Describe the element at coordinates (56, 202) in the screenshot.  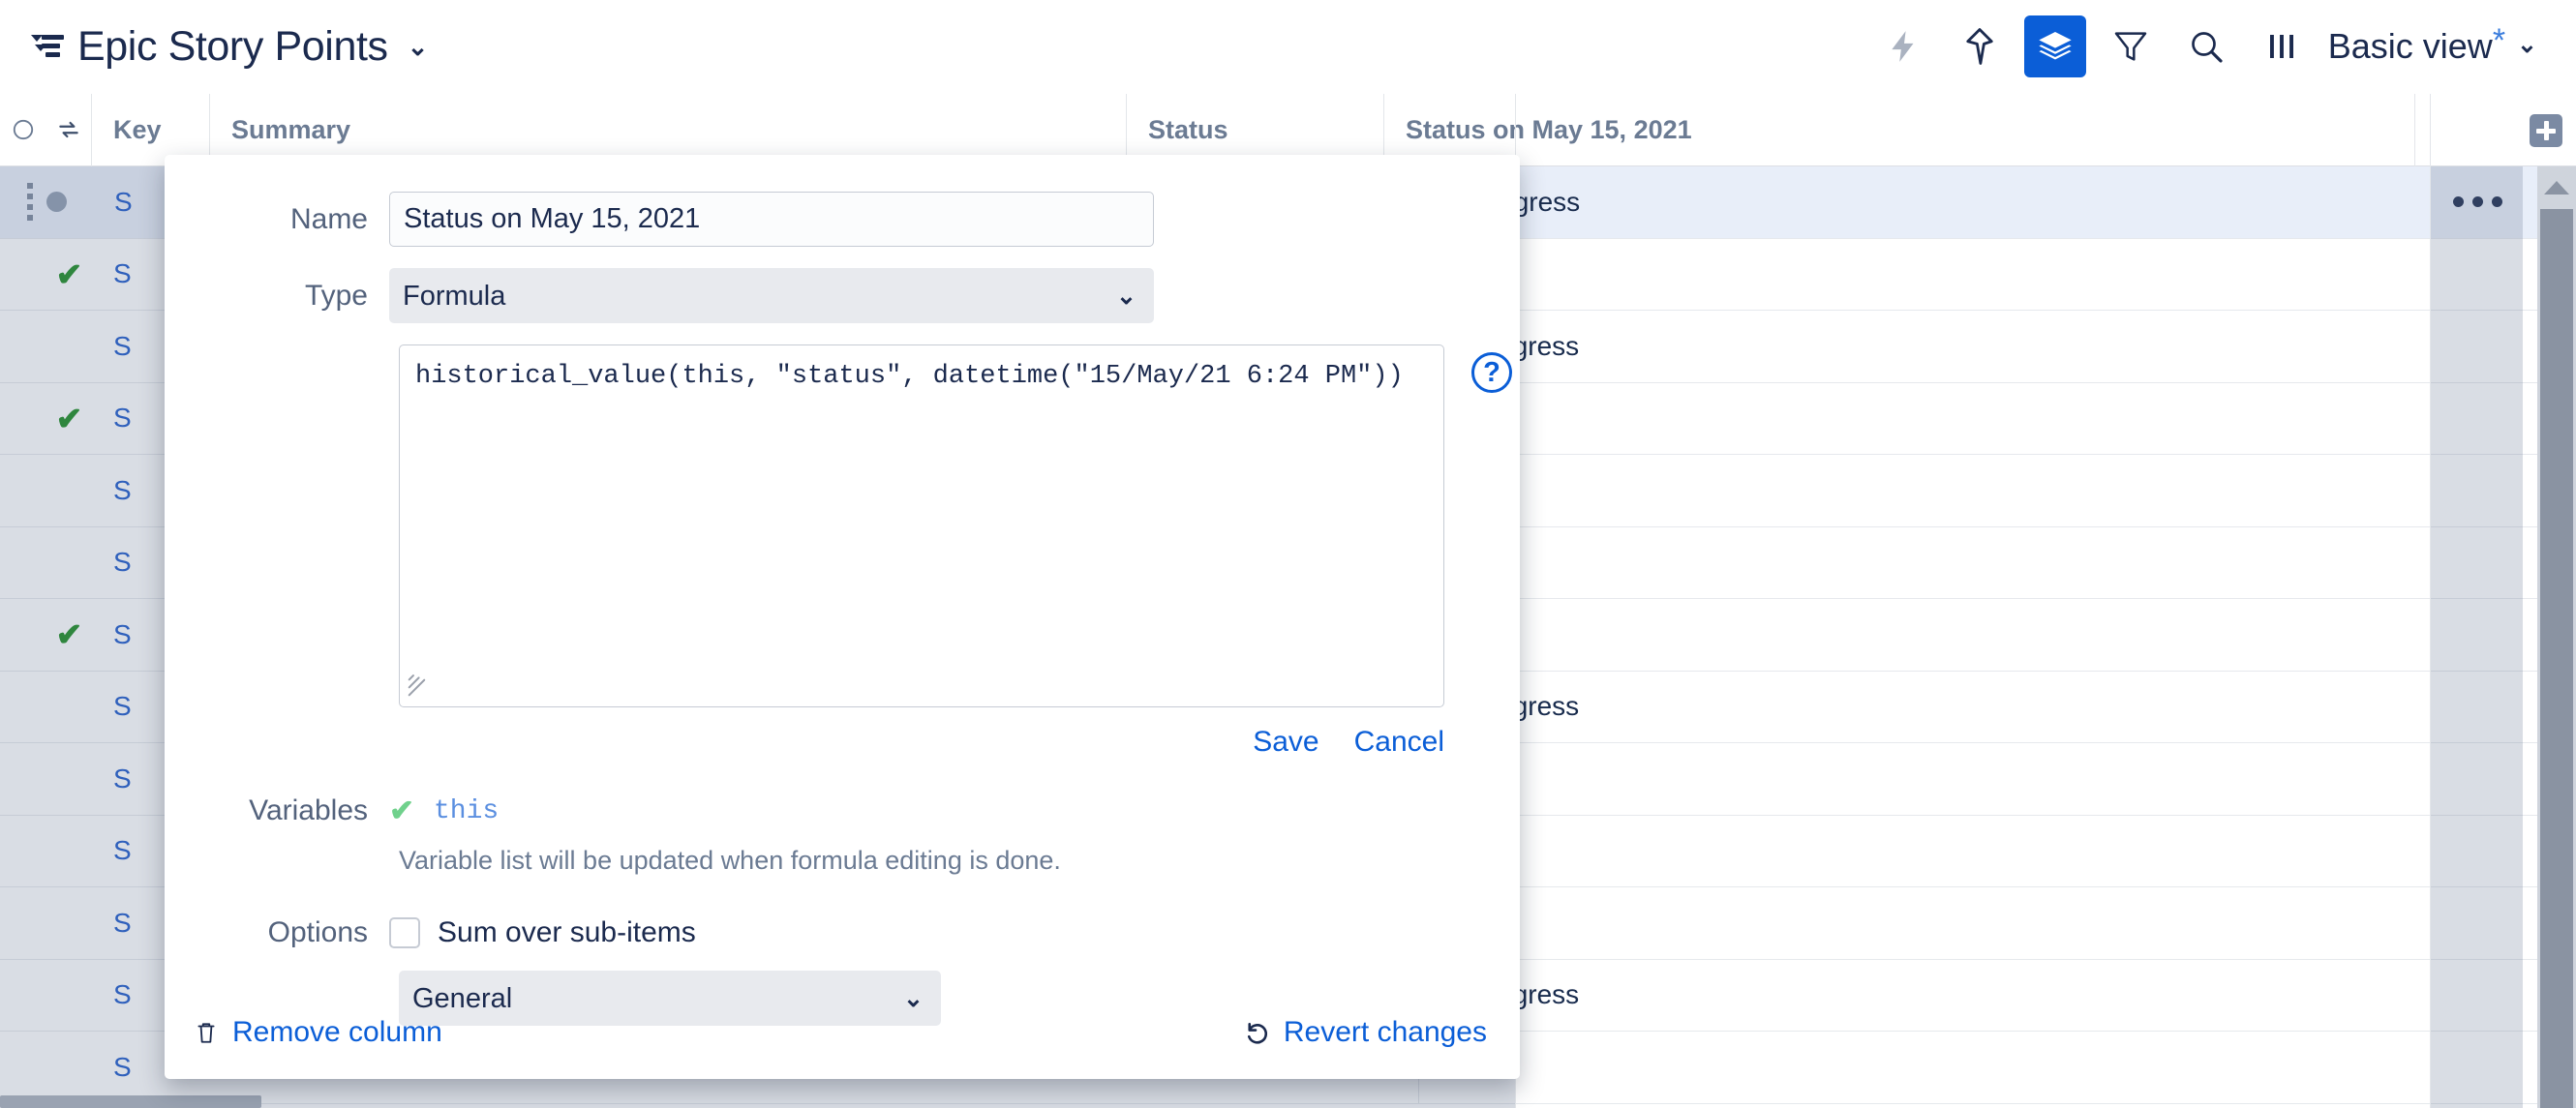
I see `circle-status-icon` at that location.